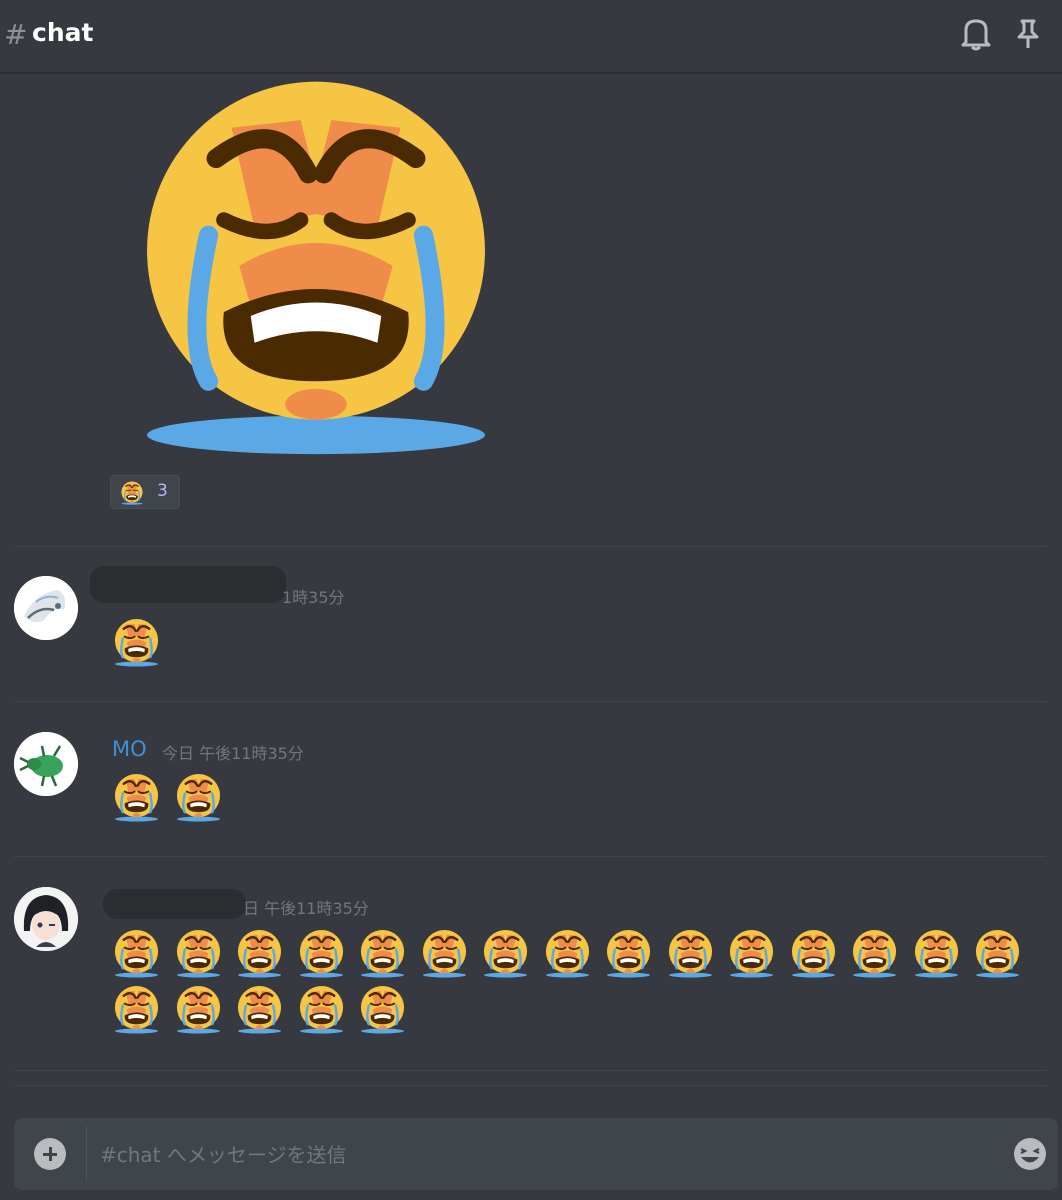 This screenshot has height=1200, width=1062. What do you see at coordinates (306, 908) in the screenshot?
I see `message-timestamp: 日 午後11時35分` at bounding box center [306, 908].